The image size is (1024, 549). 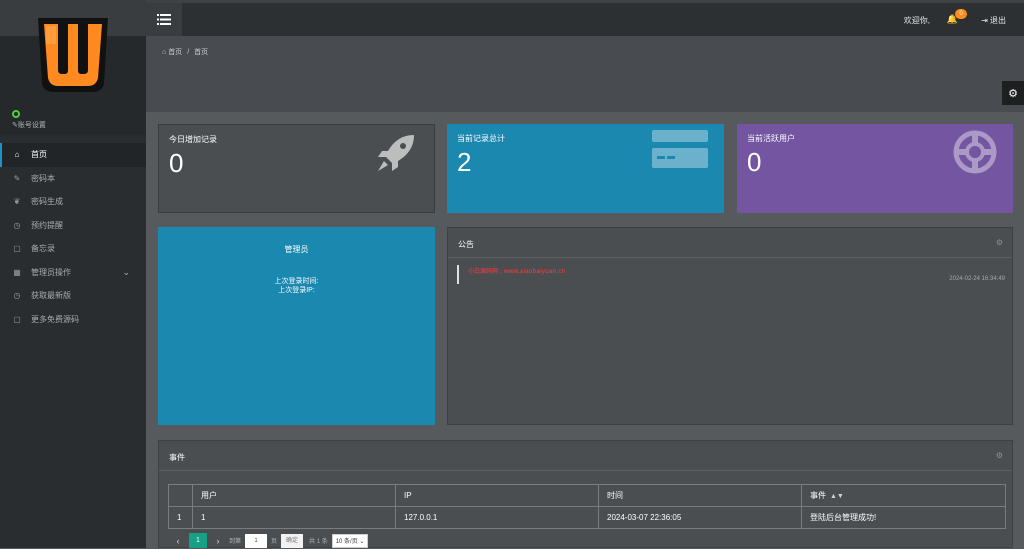 I want to click on sidebar-item-admin-ops: ▦ 管理员操作 ⌄, so click(x=73, y=273).